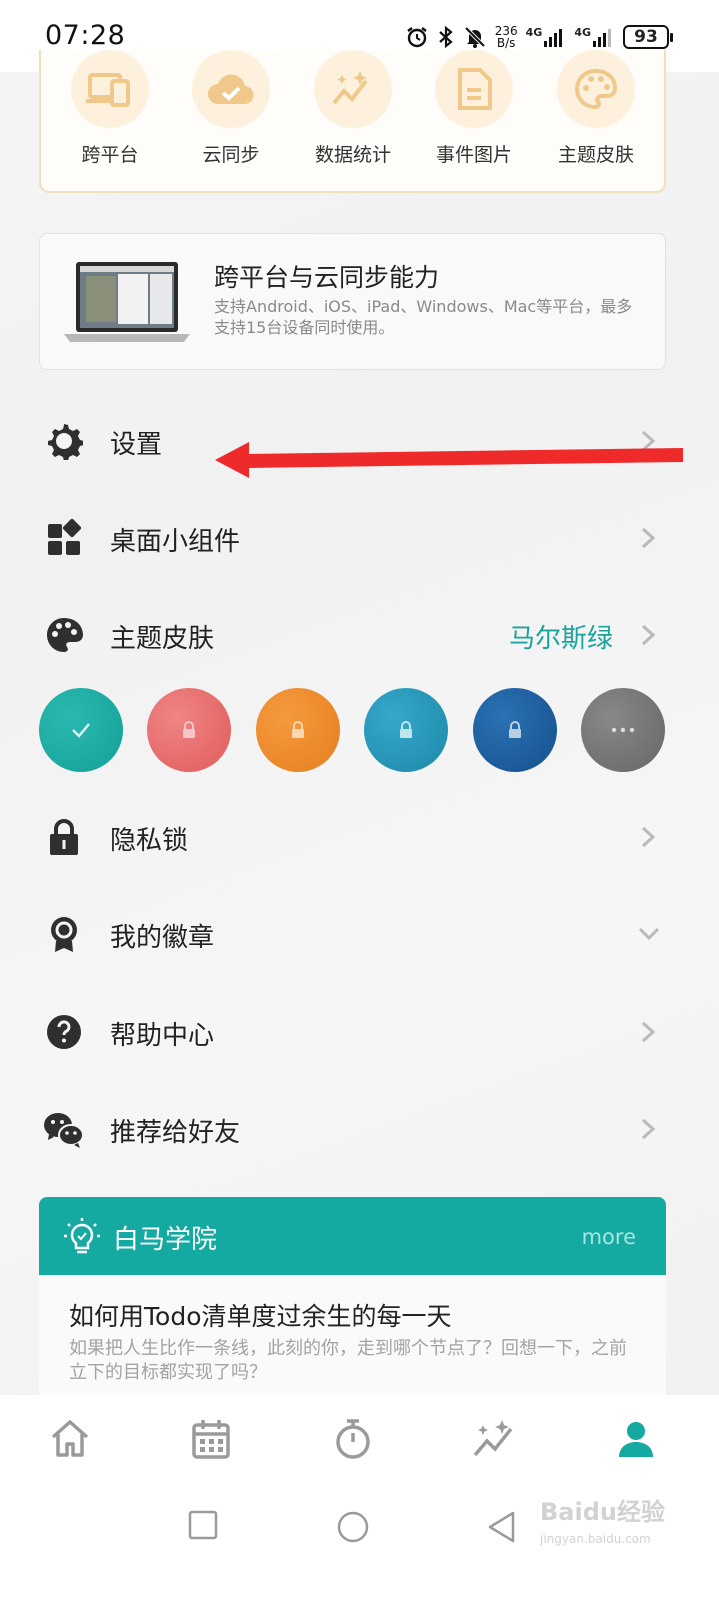 This screenshot has width=719, height=1600. Describe the element at coordinates (594, 37) in the screenshot. I see `signal-icon-2: 4G` at that location.